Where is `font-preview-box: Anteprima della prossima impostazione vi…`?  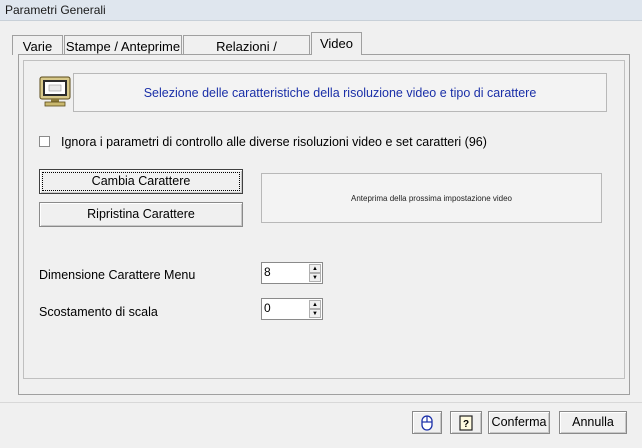 font-preview-box: Anteprima della prossima impostazione vi… is located at coordinates (431, 198).